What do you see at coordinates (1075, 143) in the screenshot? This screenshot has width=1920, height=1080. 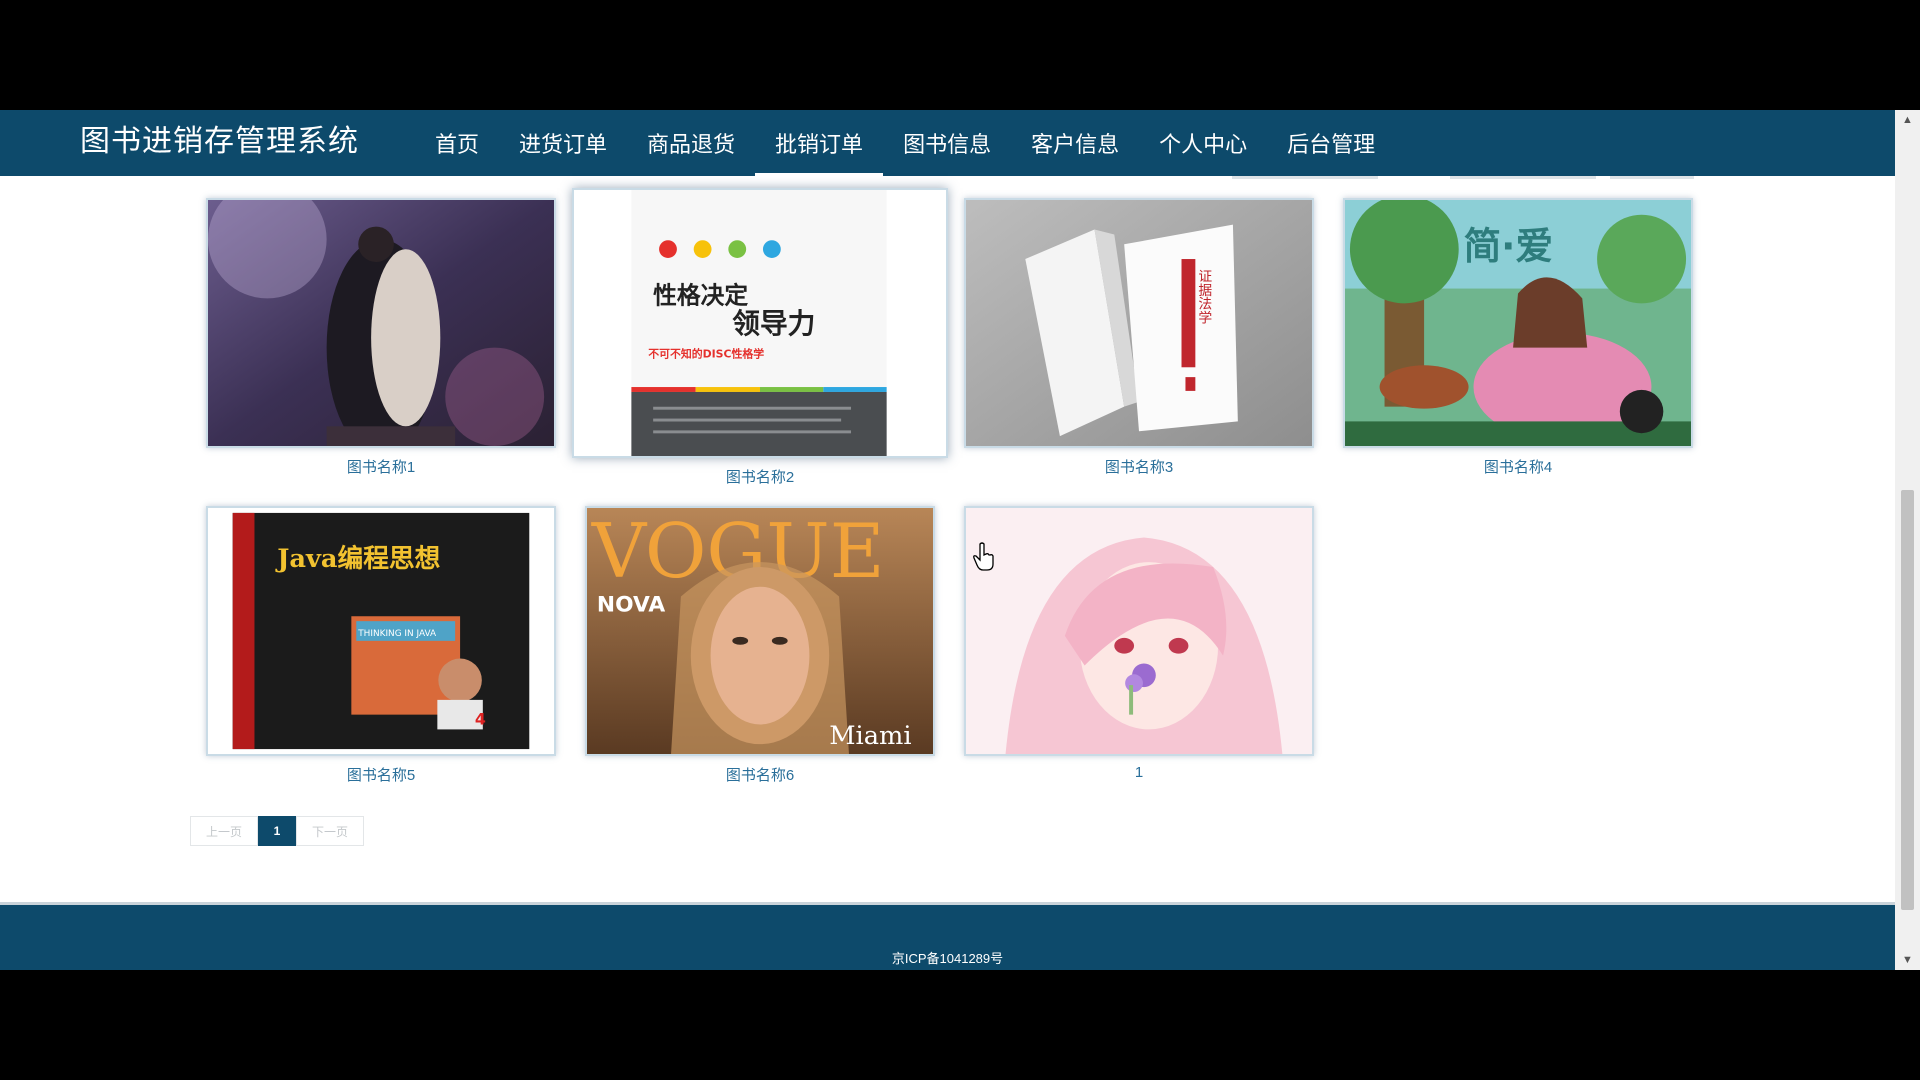 I see `nav-customer-info: 客户信息` at bounding box center [1075, 143].